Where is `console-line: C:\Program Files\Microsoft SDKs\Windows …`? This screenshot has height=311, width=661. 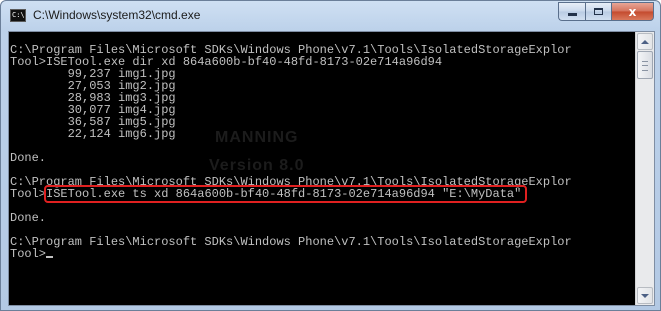 console-line: C:\Program Files\Microsoft SDKs\Windows … is located at coordinates (291, 242).